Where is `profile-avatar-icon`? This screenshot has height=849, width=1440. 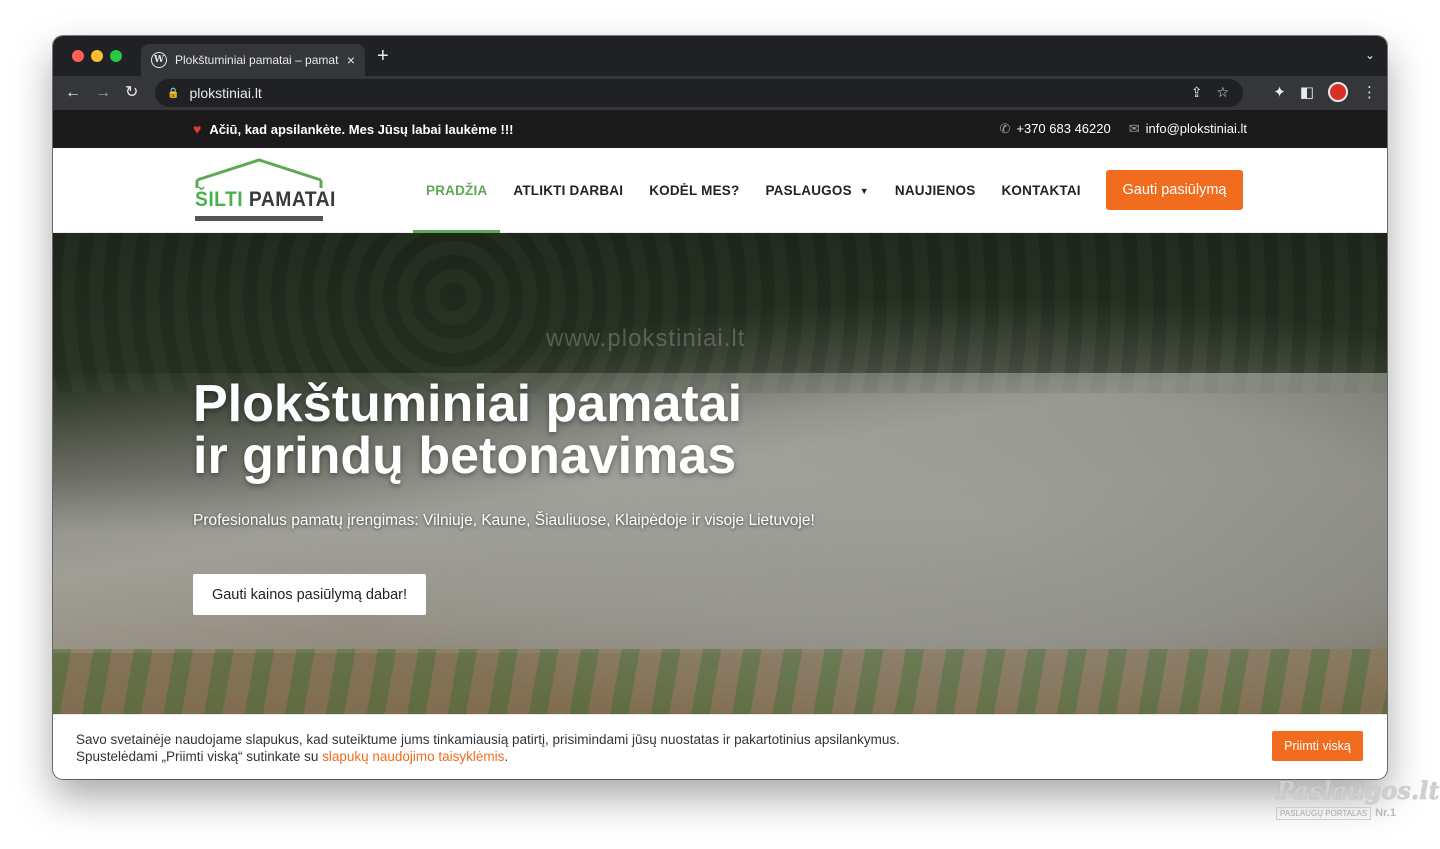
profile-avatar-icon is located at coordinates (1338, 92).